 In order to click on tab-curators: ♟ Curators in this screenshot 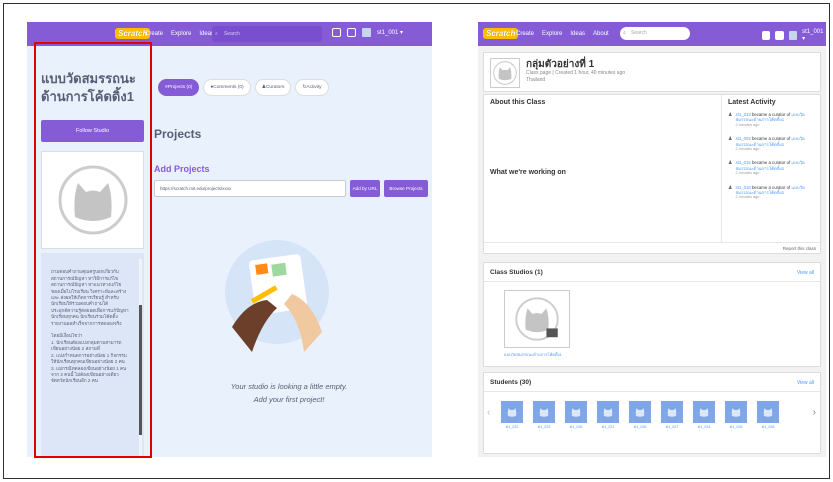, I will do `click(273, 87)`.